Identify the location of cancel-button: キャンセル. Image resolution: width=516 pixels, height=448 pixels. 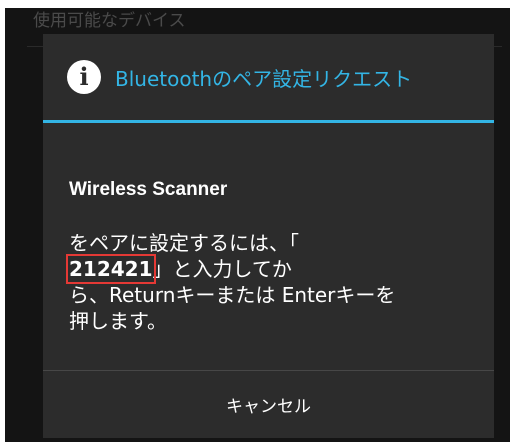
(268, 404).